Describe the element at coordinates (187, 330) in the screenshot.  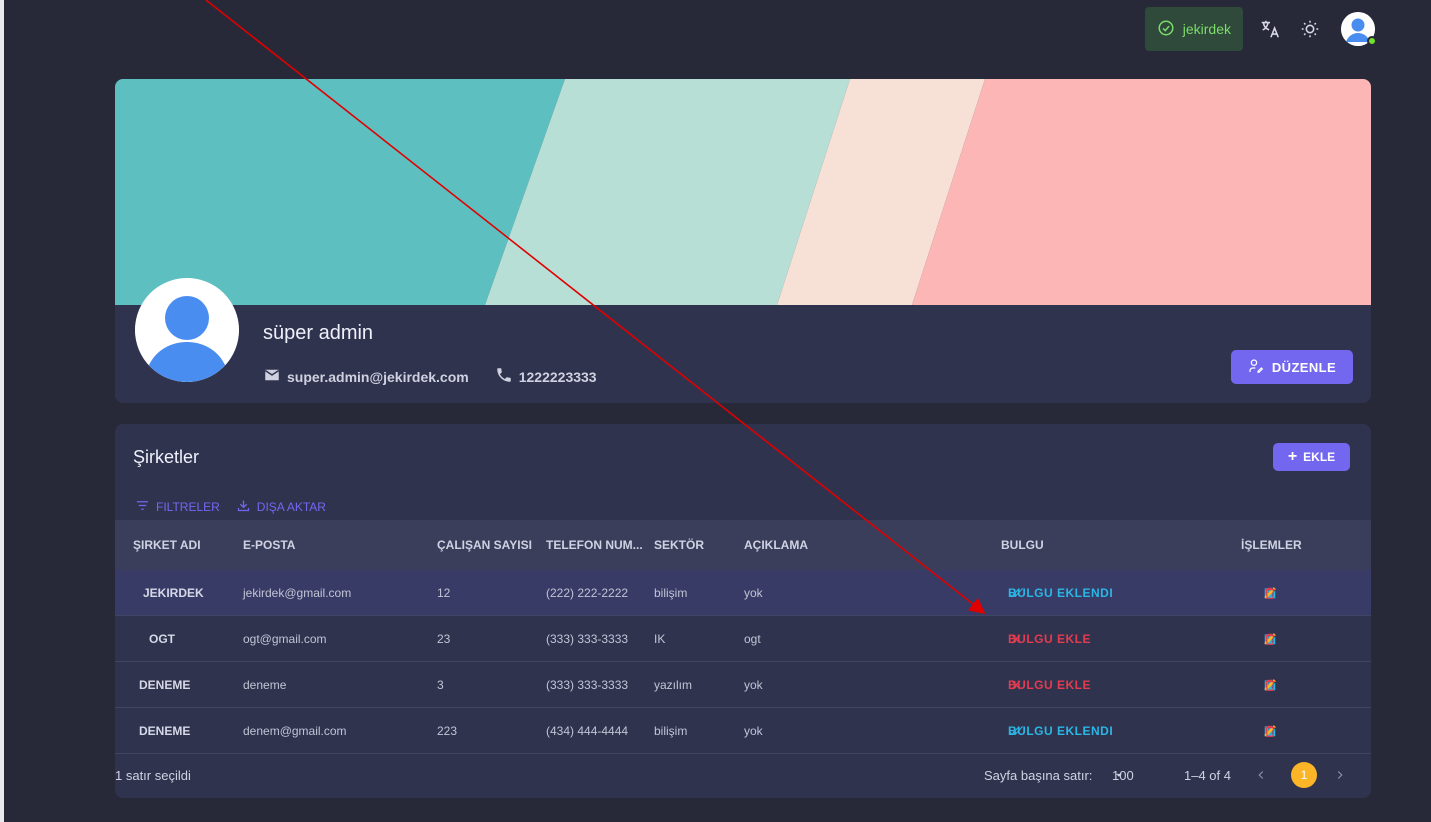
I see `profile-avatar` at that location.